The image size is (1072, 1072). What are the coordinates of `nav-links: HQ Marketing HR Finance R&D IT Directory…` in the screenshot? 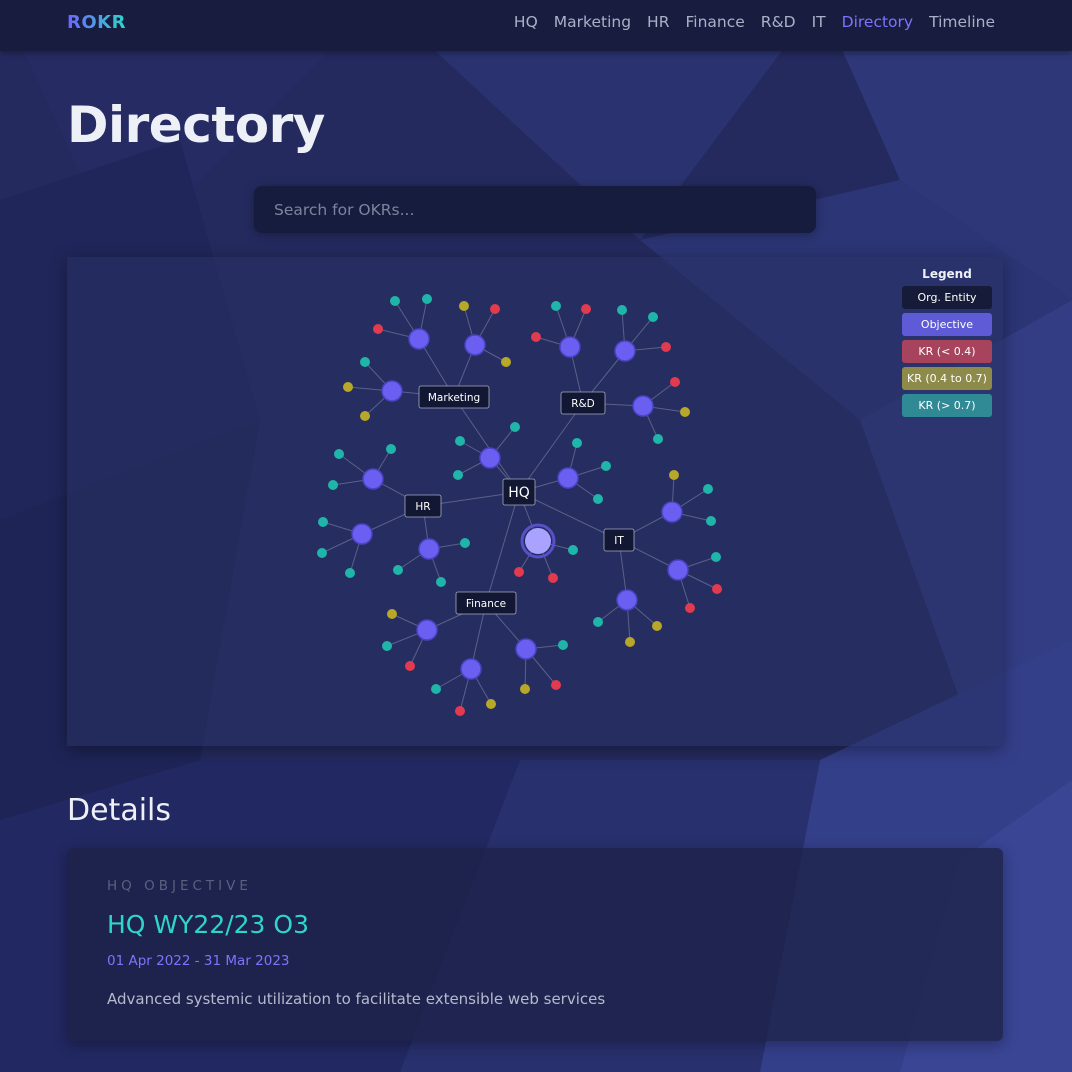 It's located at (754, 22).